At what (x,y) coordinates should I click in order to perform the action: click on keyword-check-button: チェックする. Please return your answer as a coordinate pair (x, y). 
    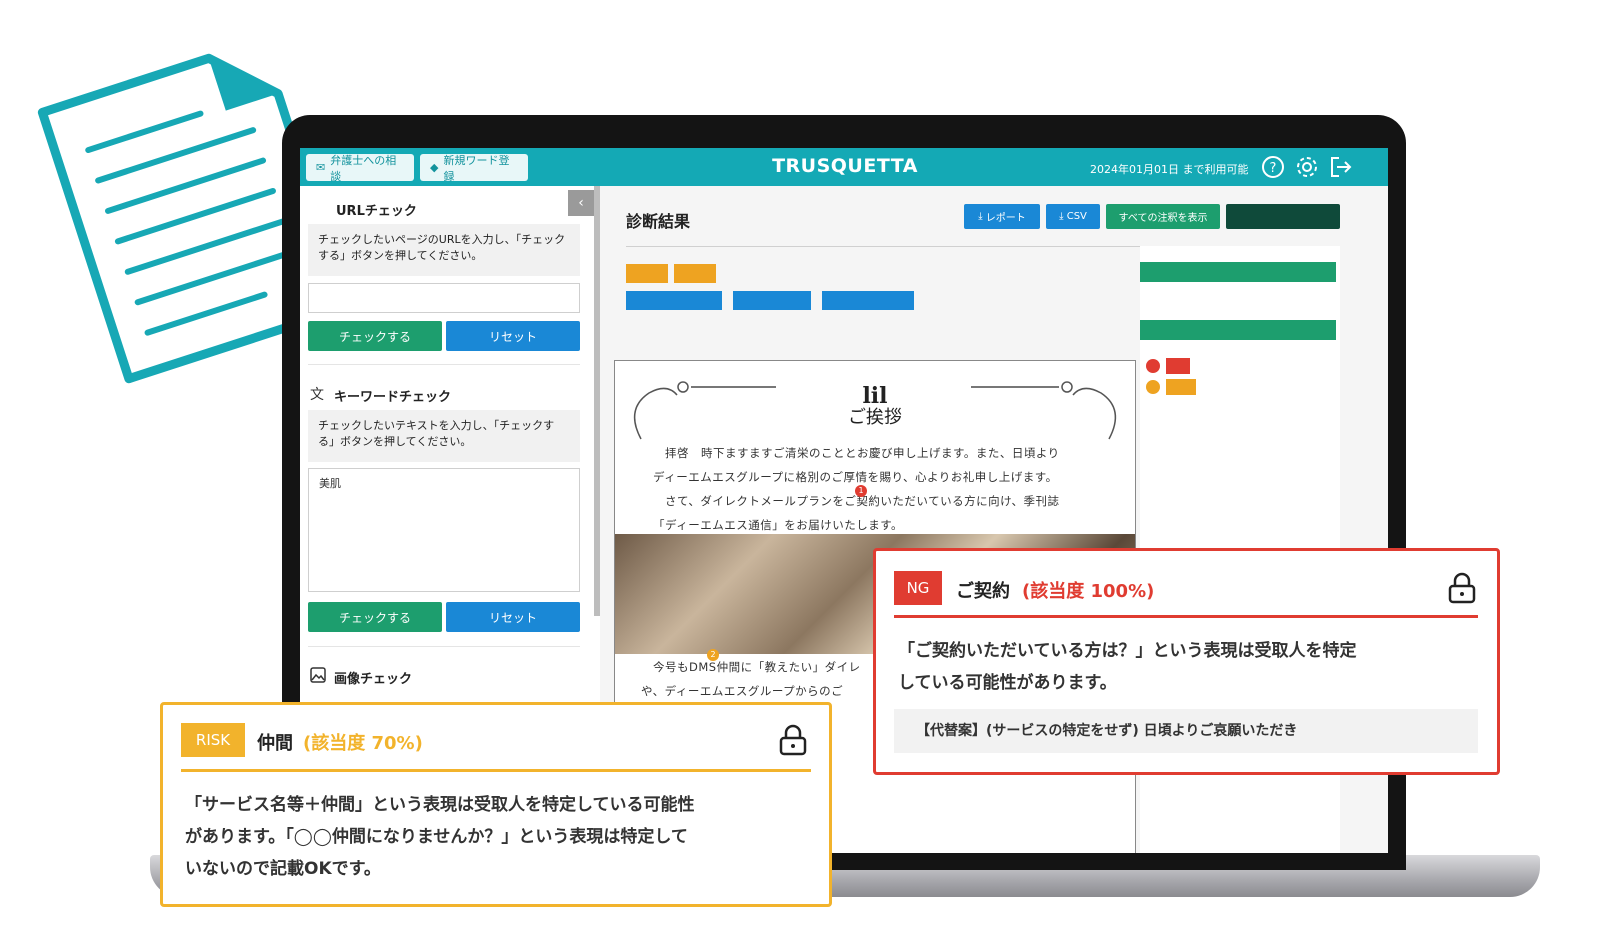
    Looking at the image, I should click on (375, 617).